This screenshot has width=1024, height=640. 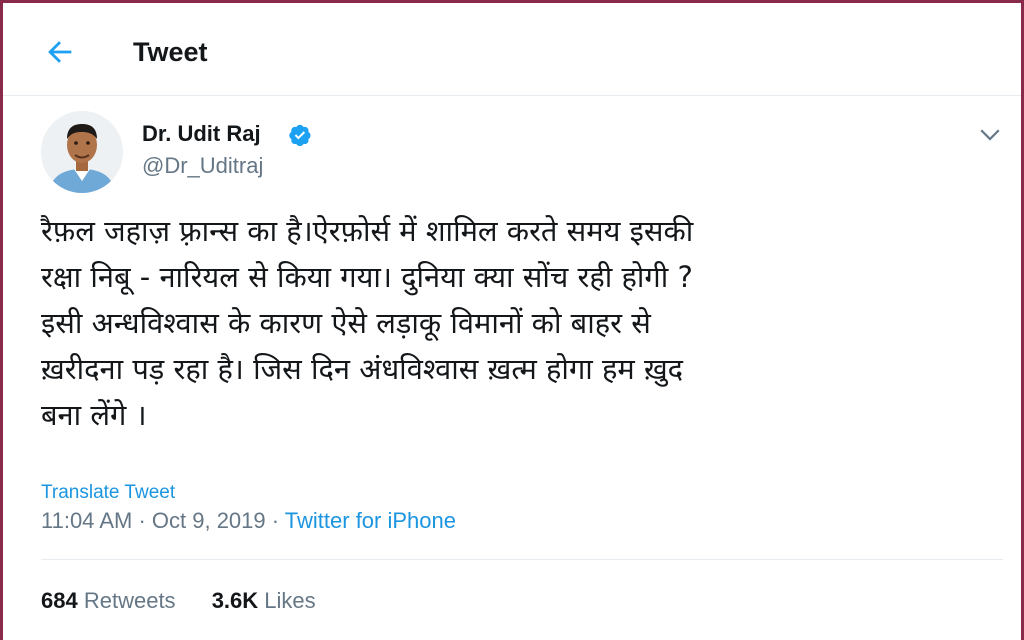 What do you see at coordinates (86, 520) in the screenshot?
I see `tweet-time: 11:04 AM` at bounding box center [86, 520].